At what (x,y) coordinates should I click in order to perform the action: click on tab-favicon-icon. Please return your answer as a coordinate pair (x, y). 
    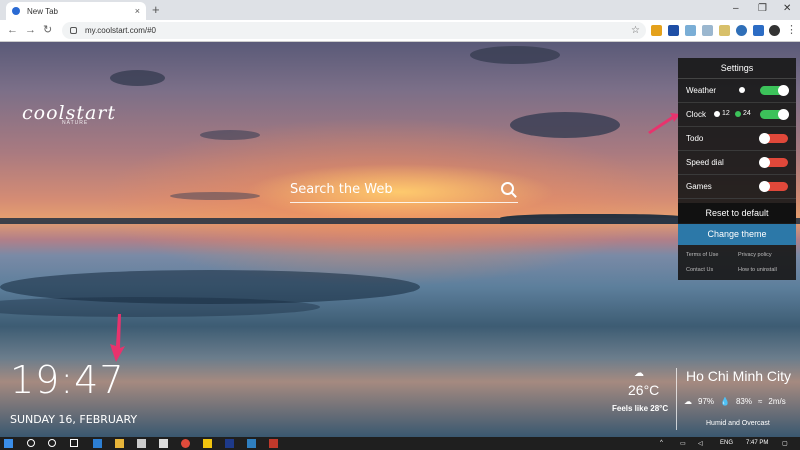
    Looking at the image, I should click on (16, 11).